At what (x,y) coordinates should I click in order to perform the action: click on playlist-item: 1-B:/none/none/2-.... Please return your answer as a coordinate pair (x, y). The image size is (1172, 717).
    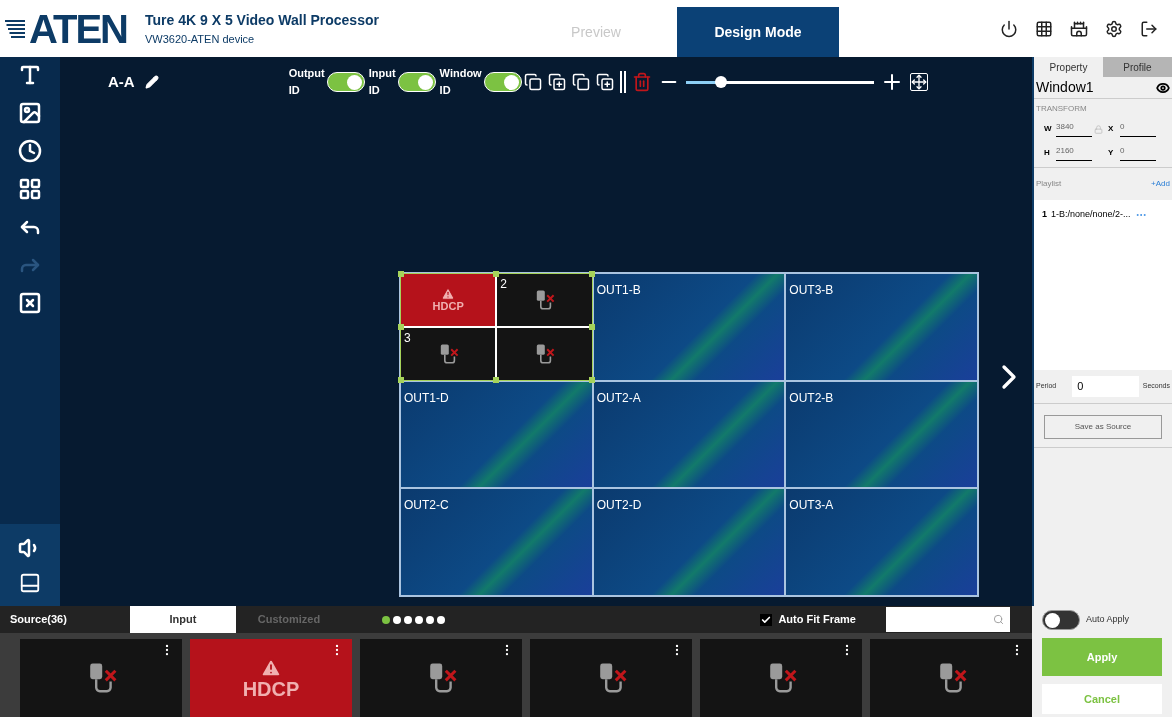
    Looking at the image, I should click on (1091, 215).